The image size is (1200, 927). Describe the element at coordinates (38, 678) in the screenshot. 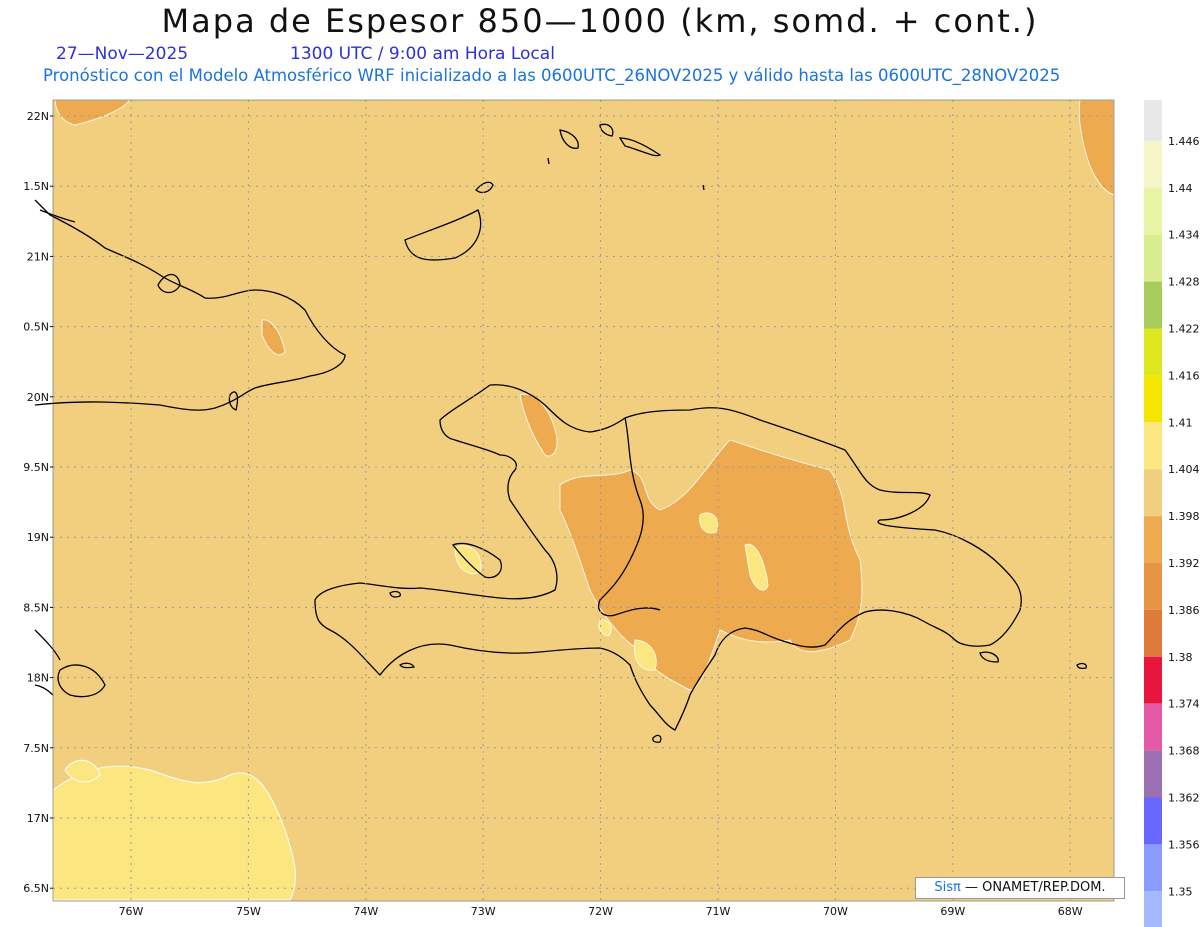

I see `lat-label: 18N` at that location.